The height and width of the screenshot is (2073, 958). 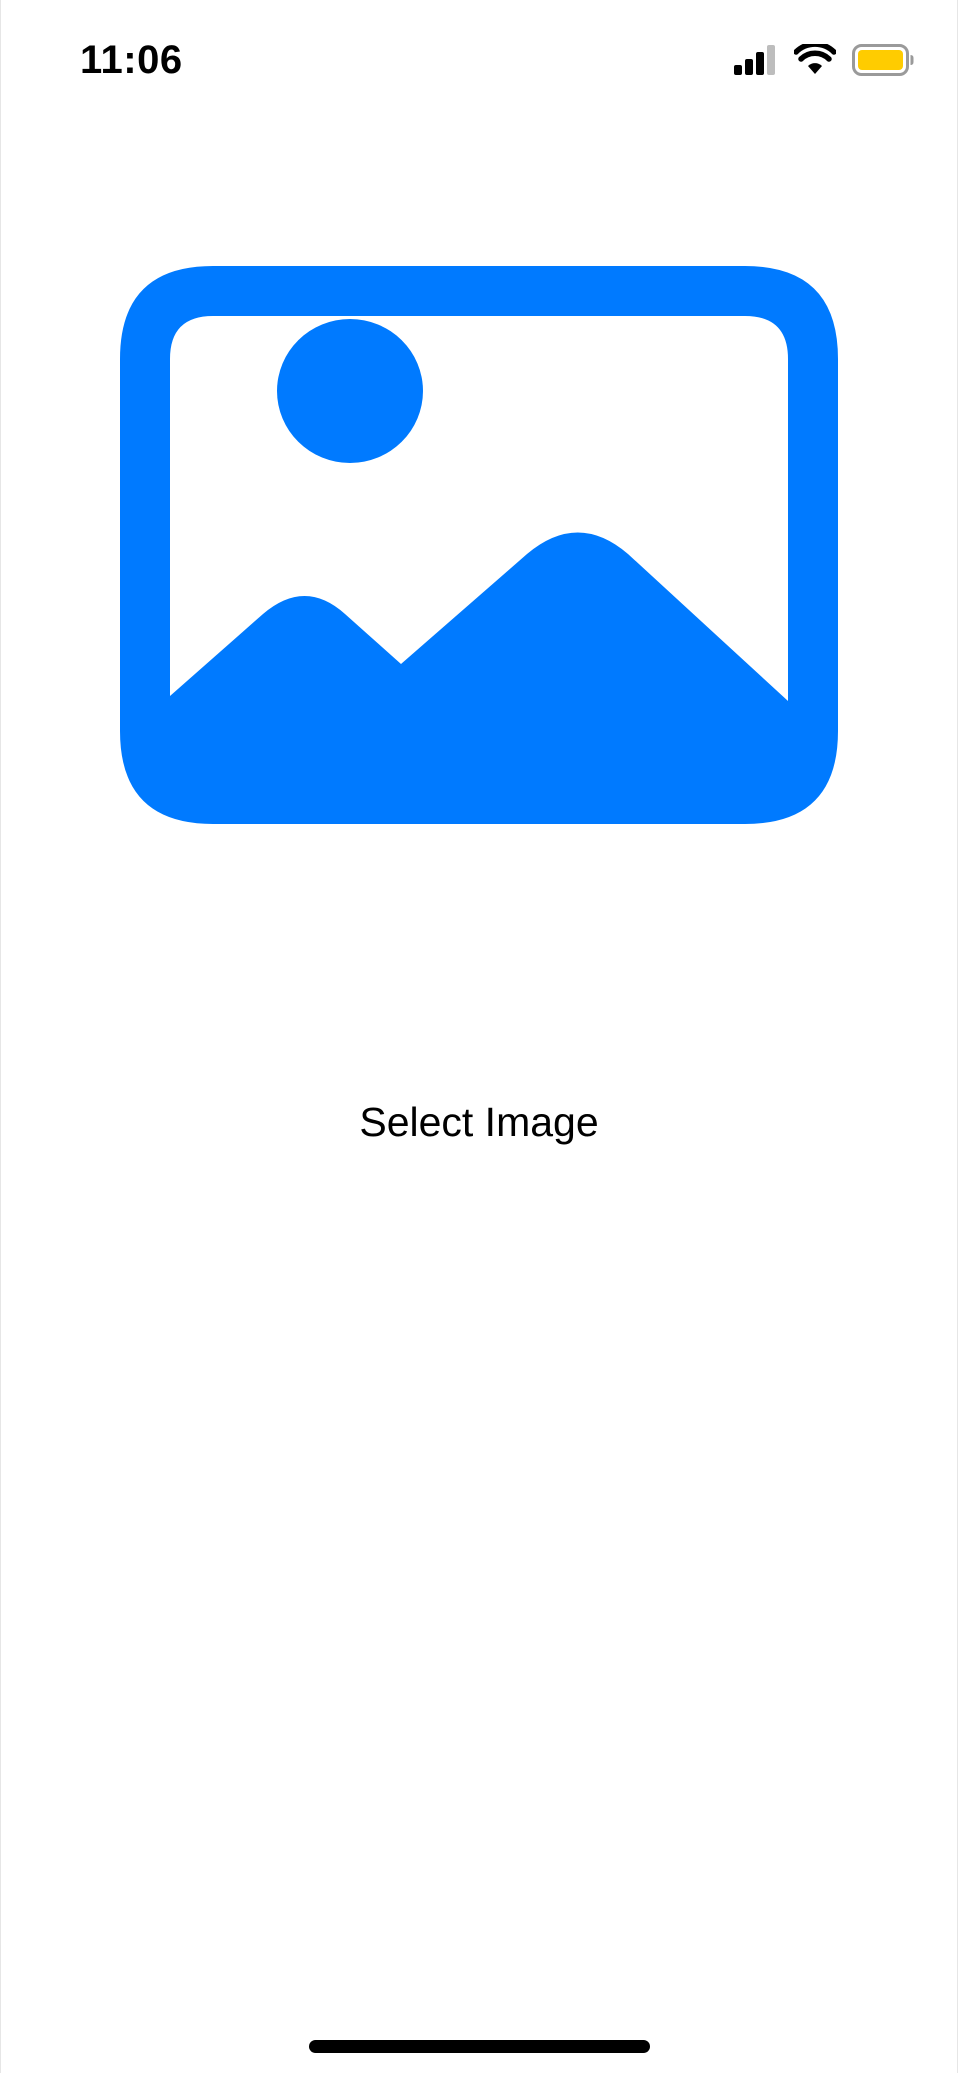 What do you see at coordinates (131, 60) in the screenshot?
I see `status-time: 11:06` at bounding box center [131, 60].